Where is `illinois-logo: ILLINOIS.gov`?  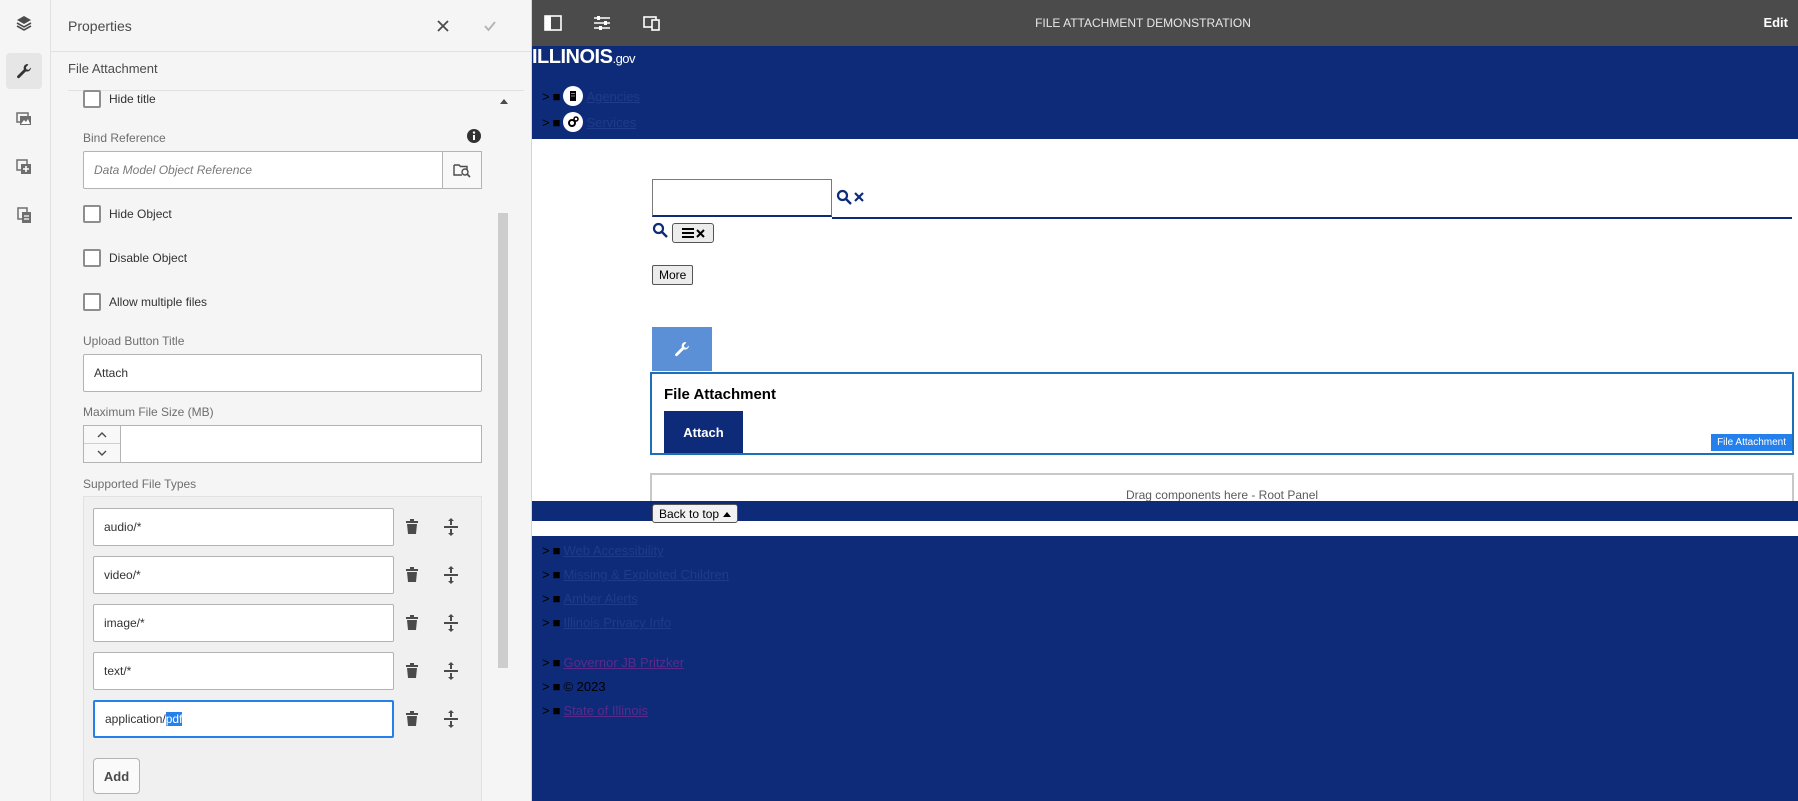 illinois-logo: ILLINOIS.gov is located at coordinates (584, 57).